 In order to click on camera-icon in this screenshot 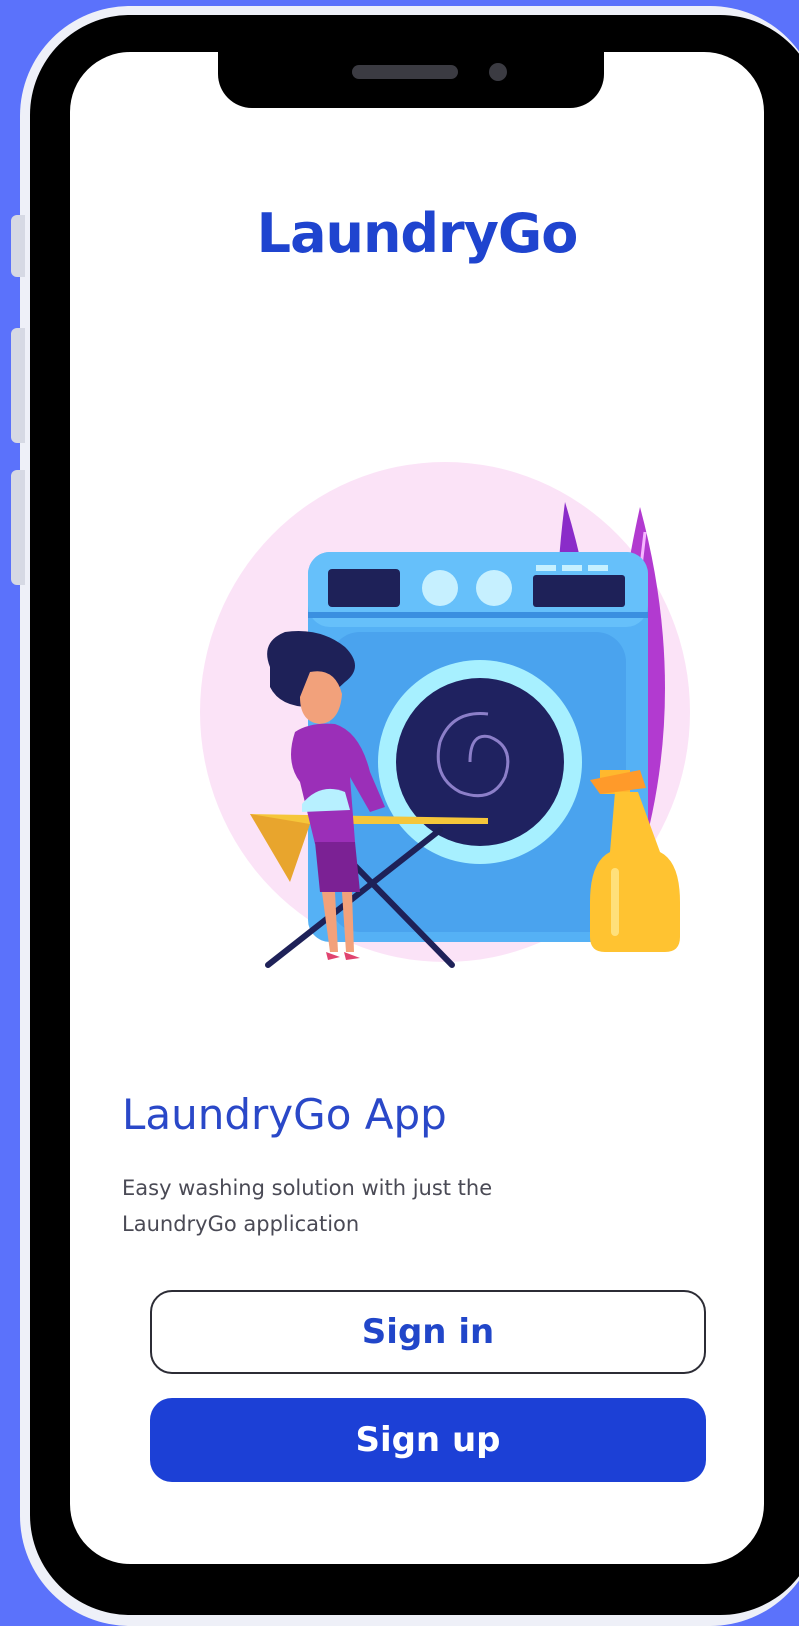, I will do `click(498, 72)`.